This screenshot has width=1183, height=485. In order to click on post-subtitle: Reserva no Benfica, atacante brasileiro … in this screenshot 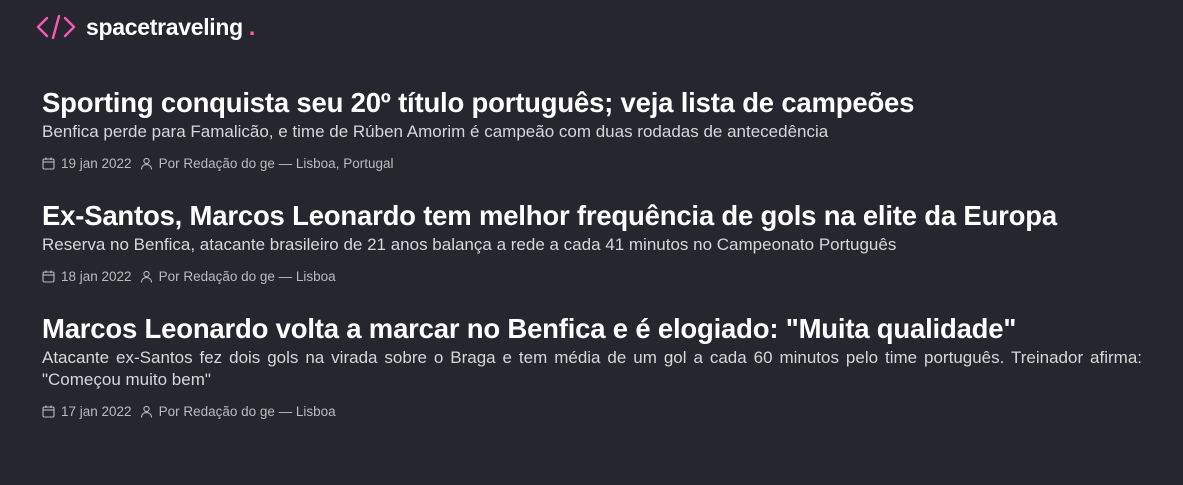, I will do `click(469, 244)`.